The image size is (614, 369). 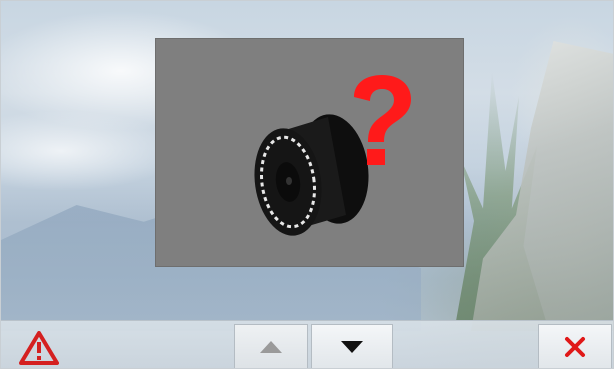 I want to click on thread-spool-unknown-icon, so click(x=311, y=175).